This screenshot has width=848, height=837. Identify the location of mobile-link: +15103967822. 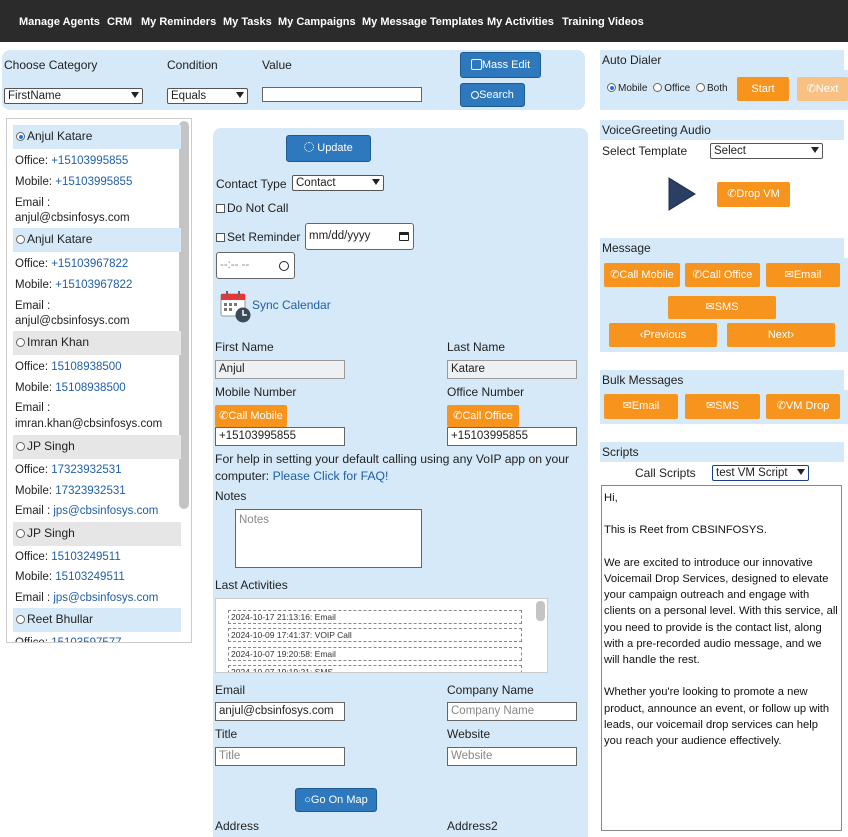
(93, 285).